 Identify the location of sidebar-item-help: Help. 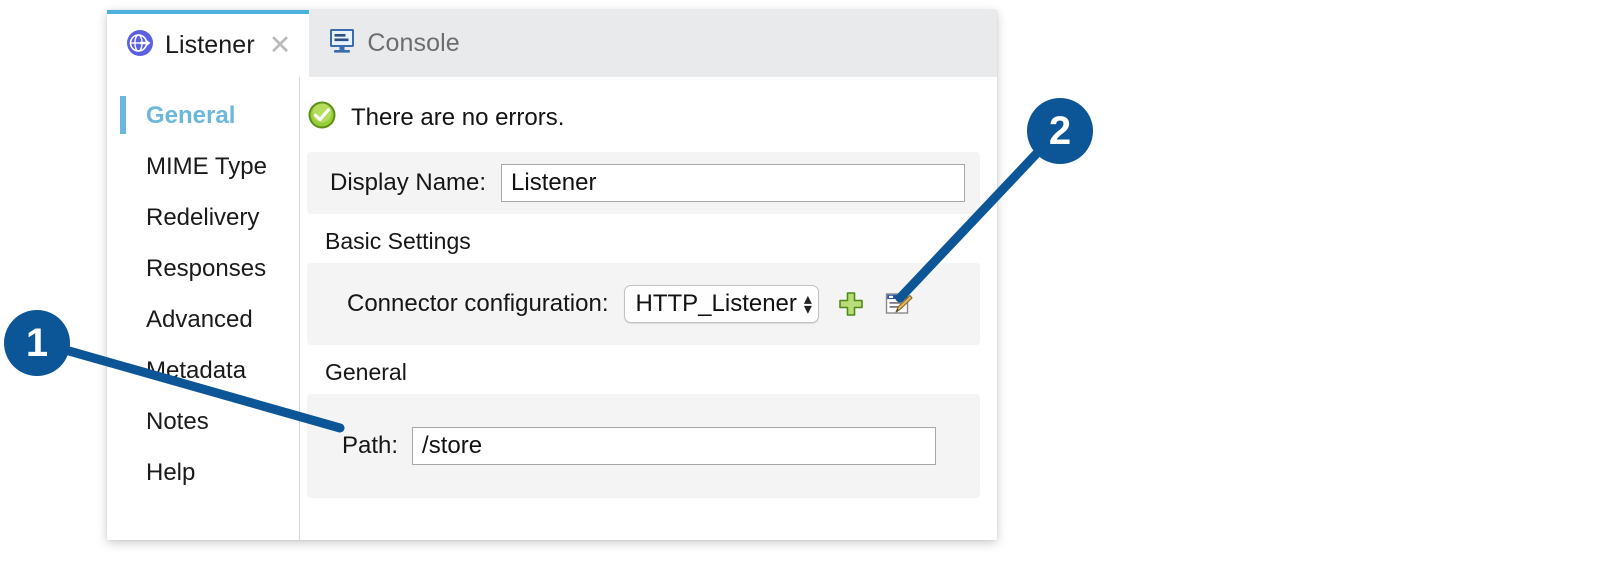
(203, 472).